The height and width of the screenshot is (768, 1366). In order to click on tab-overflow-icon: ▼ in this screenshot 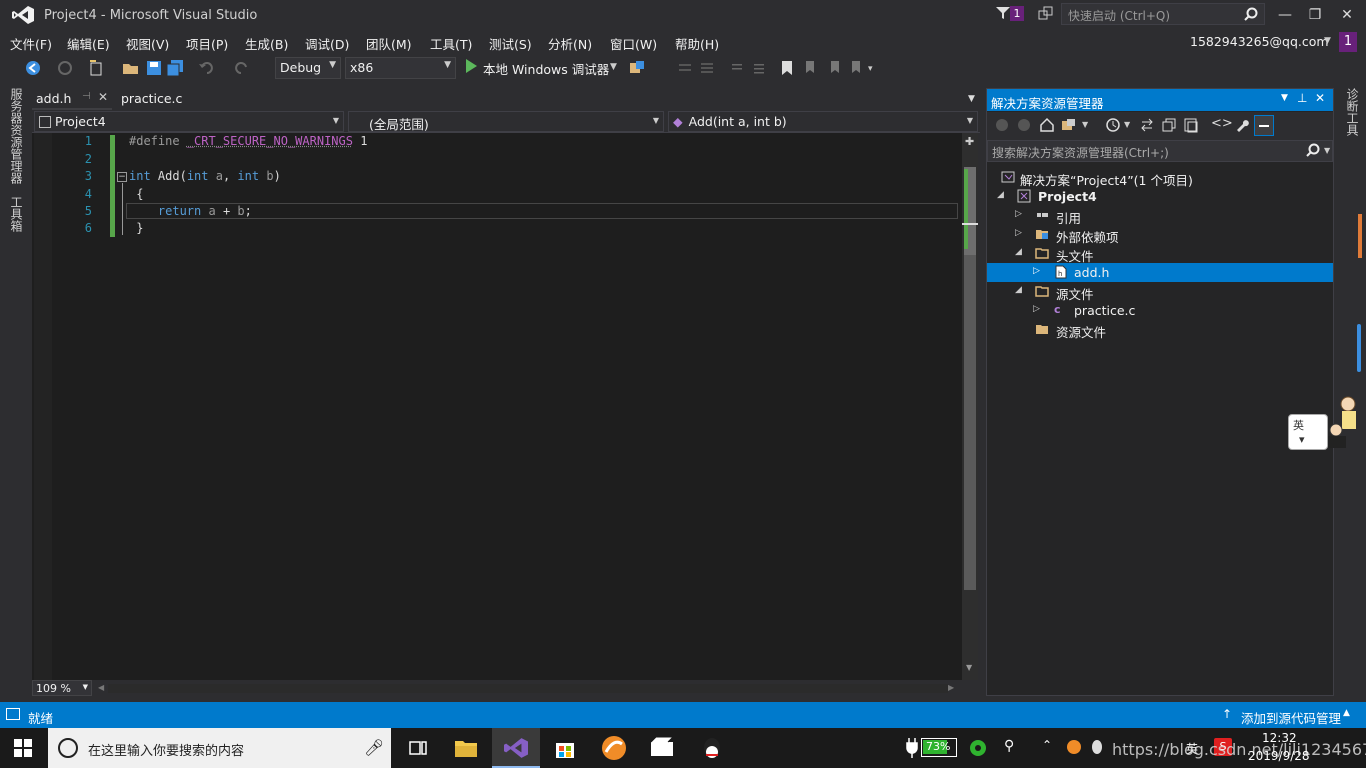, I will do `click(971, 99)`.